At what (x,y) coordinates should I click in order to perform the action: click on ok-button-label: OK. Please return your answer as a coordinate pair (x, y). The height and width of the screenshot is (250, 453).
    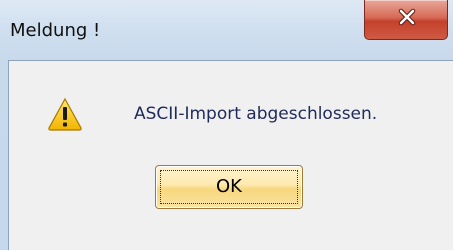
    Looking at the image, I should click on (229, 186).